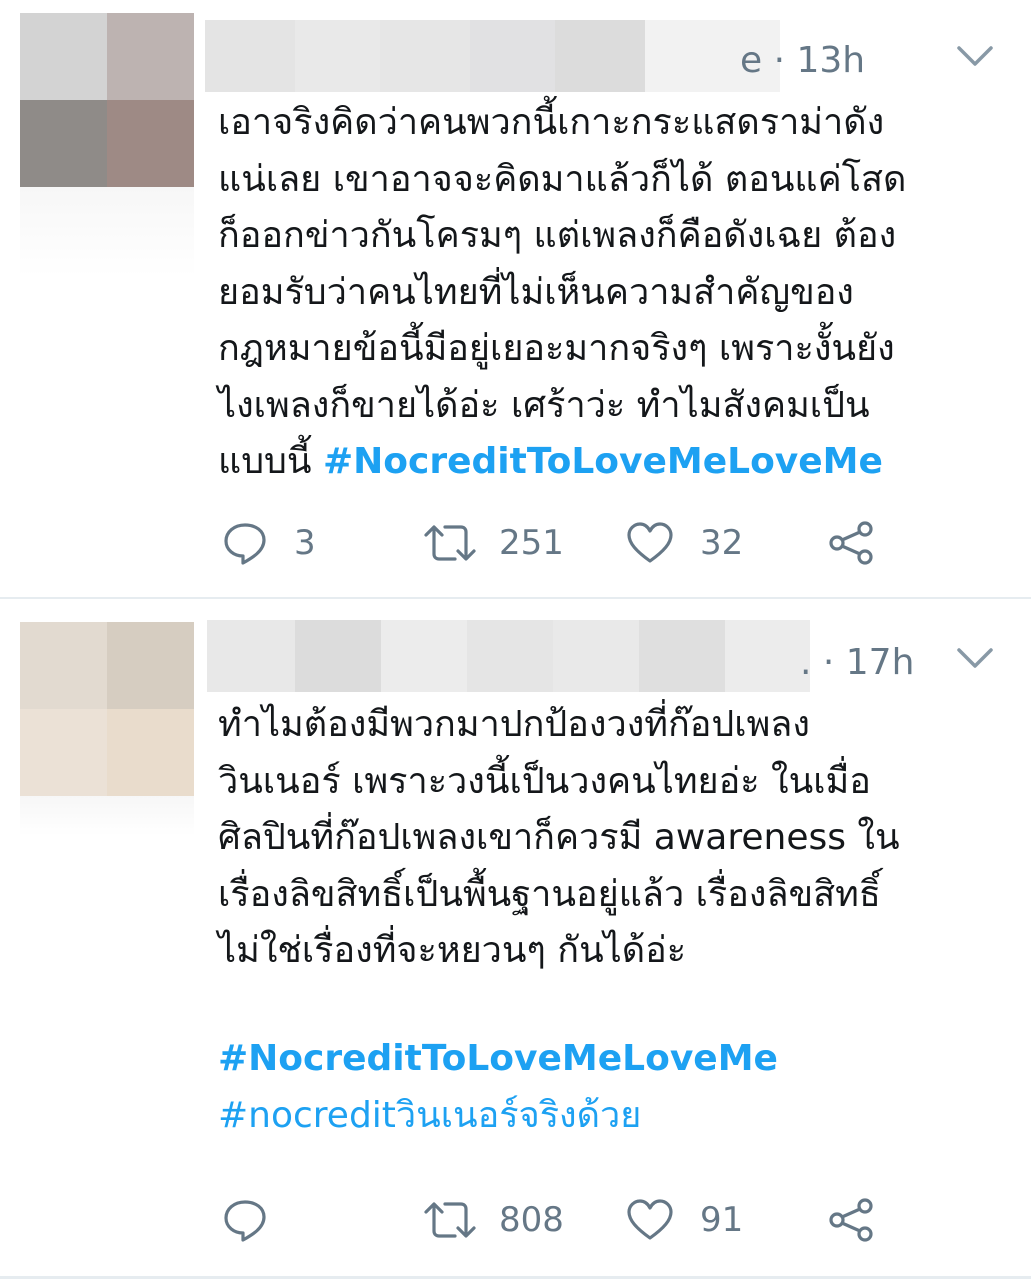 The image size is (1031, 1279). Describe the element at coordinates (270, 461) in the screenshot. I see `tweet-text-segment: แบบนี้` at that location.